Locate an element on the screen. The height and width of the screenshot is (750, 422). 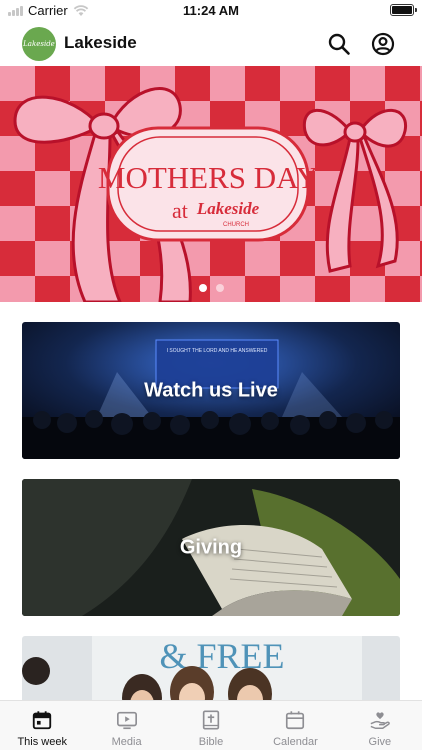
tab-this-week: This week is located at coordinates (42, 725).